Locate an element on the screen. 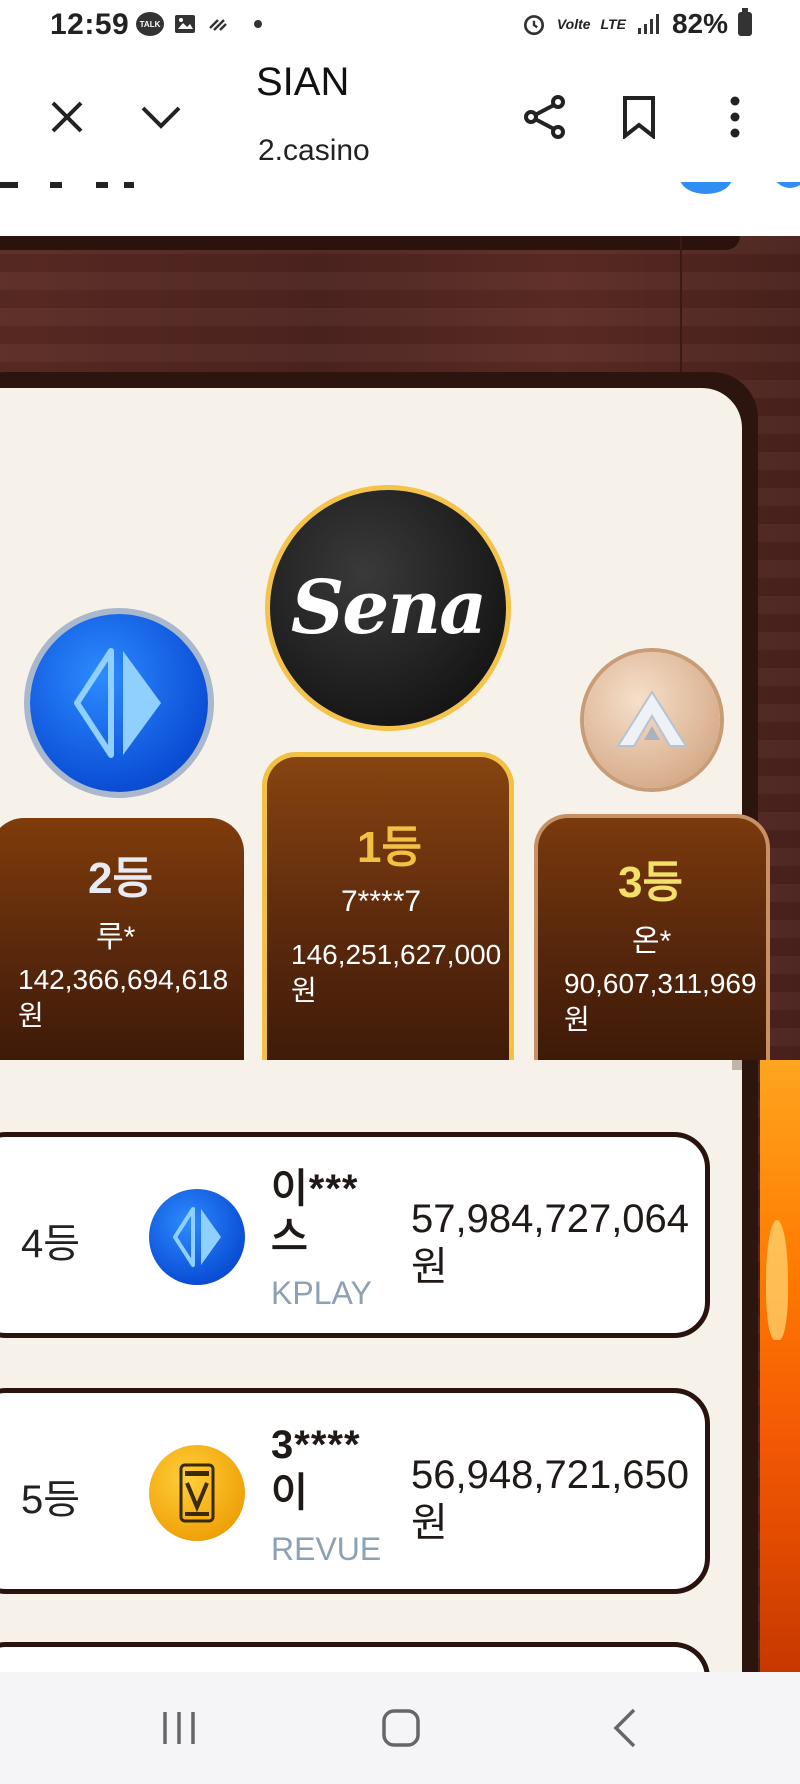 This screenshot has height=1784, width=800. page-url: 2.casino is located at coordinates (314, 151).